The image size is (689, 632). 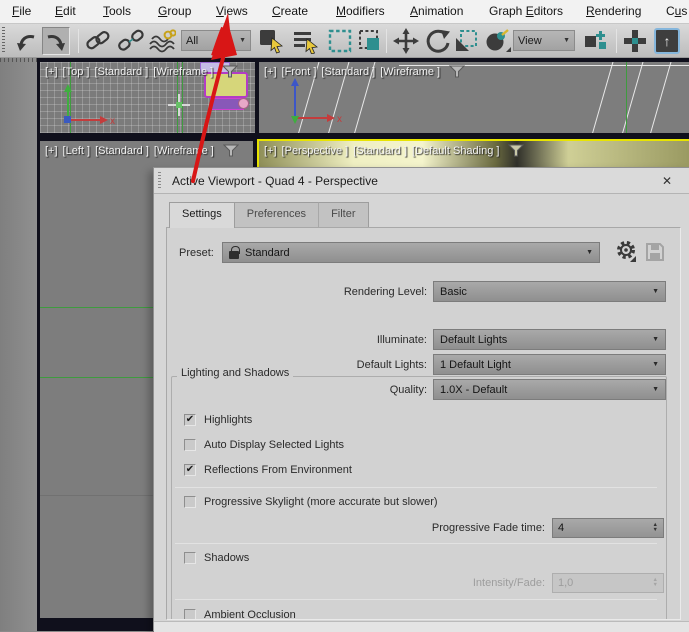 What do you see at coordinates (190, 558) in the screenshot?
I see `shadows-checkbox` at bounding box center [190, 558].